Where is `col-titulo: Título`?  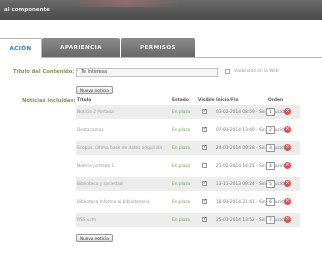 col-titulo: Título is located at coordinates (84, 100).